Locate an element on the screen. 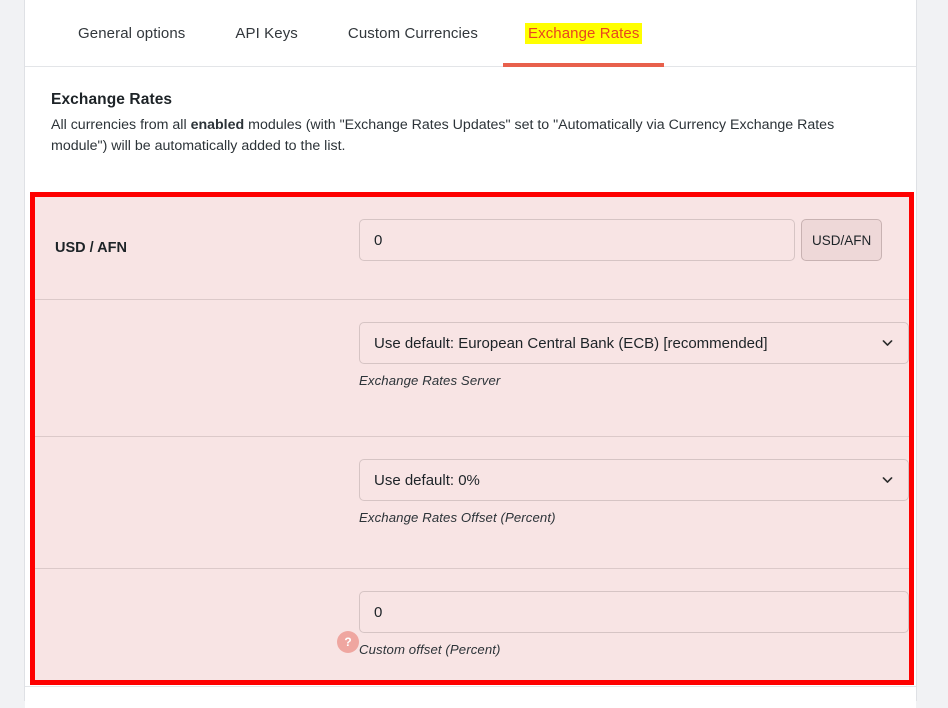 The width and height of the screenshot is (948, 708). tab-general-options-label: General options is located at coordinates (132, 33).